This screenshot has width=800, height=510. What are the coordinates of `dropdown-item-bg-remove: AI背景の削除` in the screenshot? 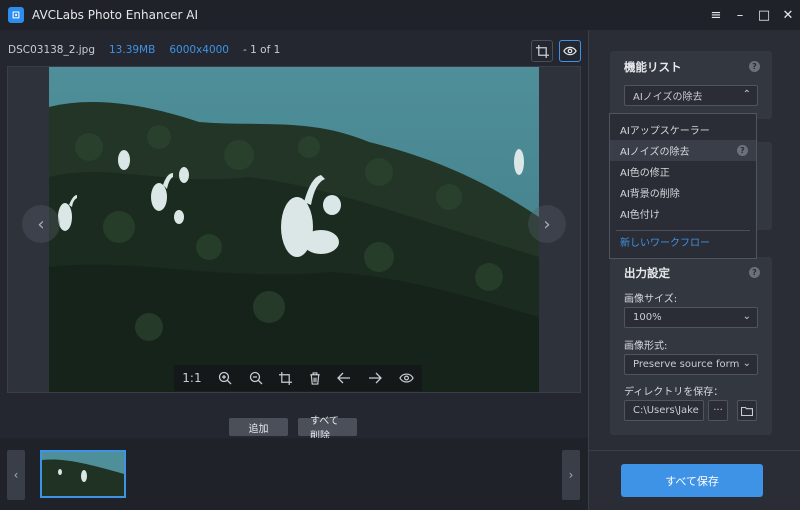 It's located at (683, 192).